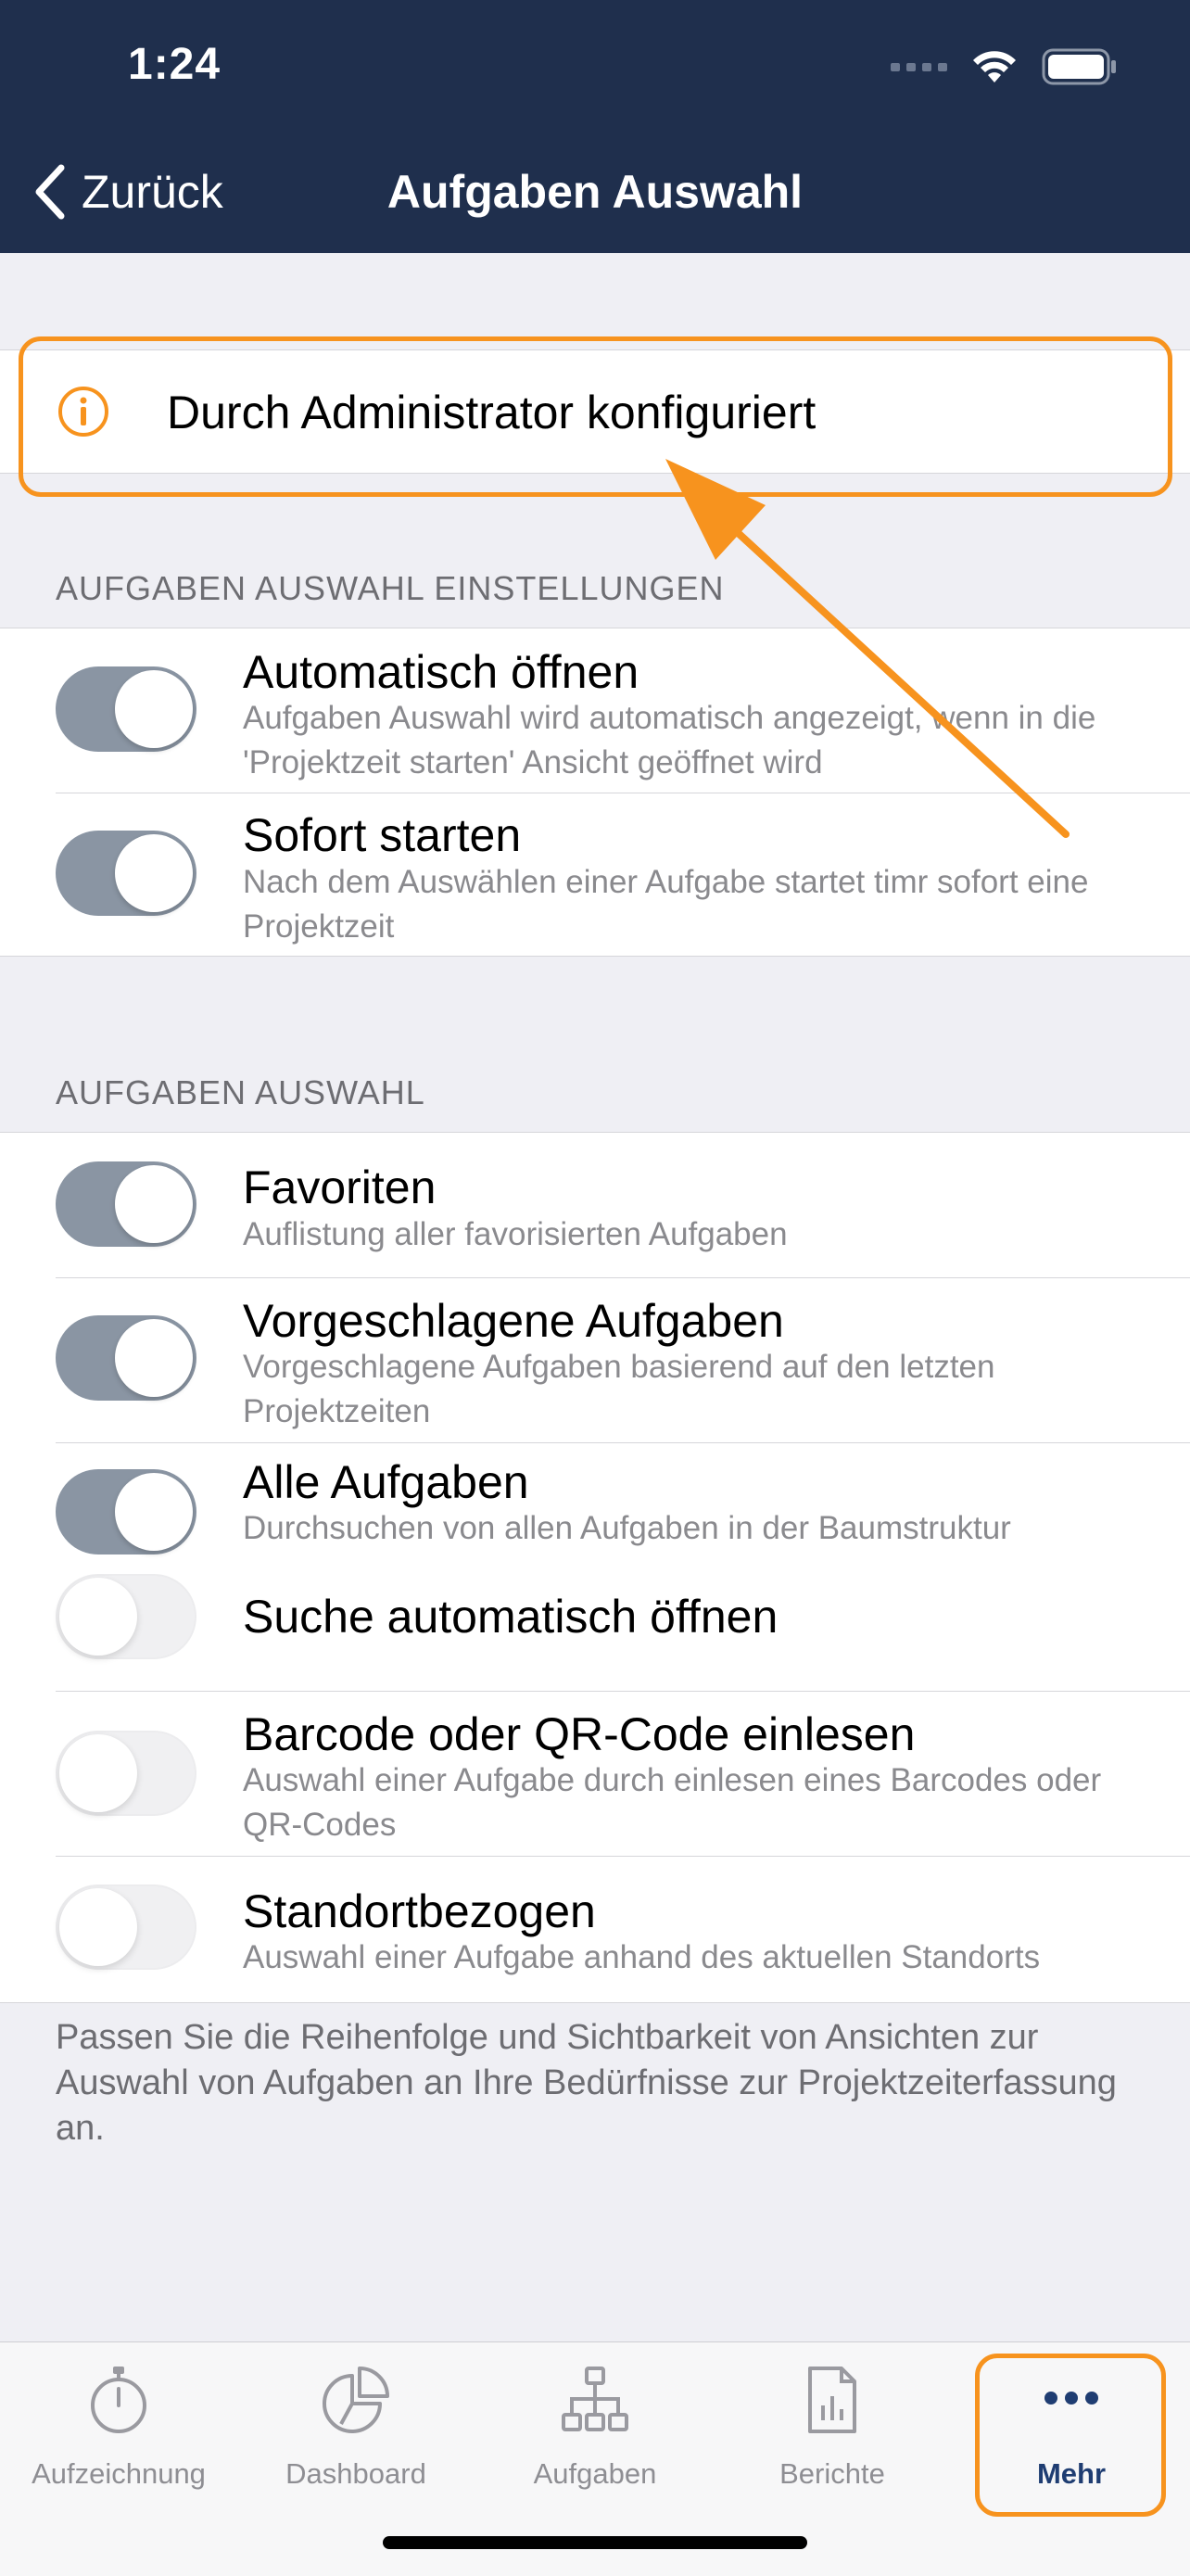 The height and width of the screenshot is (2576, 1190). What do you see at coordinates (511, 1617) in the screenshot?
I see `row-title: Suche automatisch öffnen` at bounding box center [511, 1617].